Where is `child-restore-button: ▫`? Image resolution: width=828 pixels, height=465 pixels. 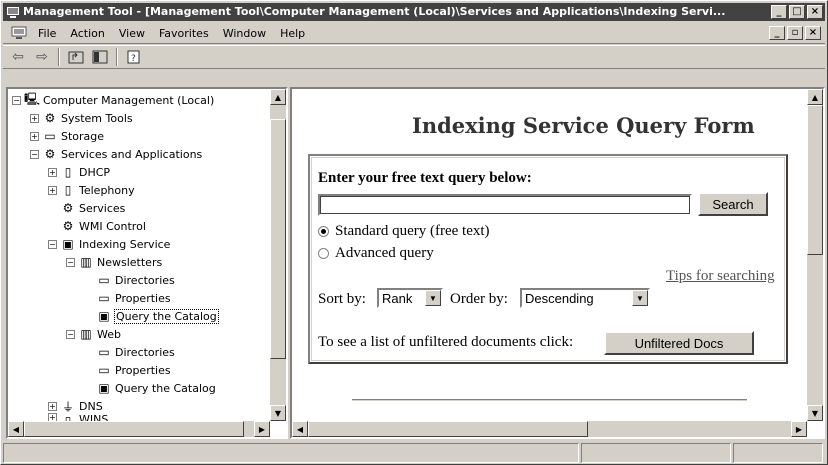 child-restore-button: ▫ is located at coordinates (795, 33).